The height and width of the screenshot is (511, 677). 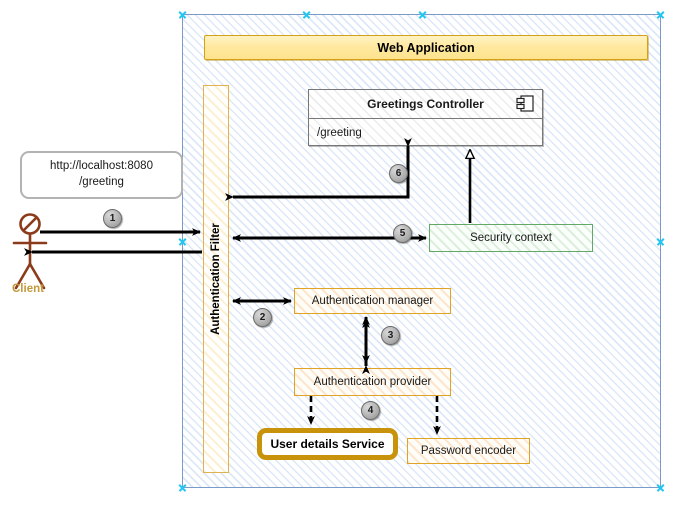 I want to click on web-application-title-bar: Web Application, so click(x=426, y=47).